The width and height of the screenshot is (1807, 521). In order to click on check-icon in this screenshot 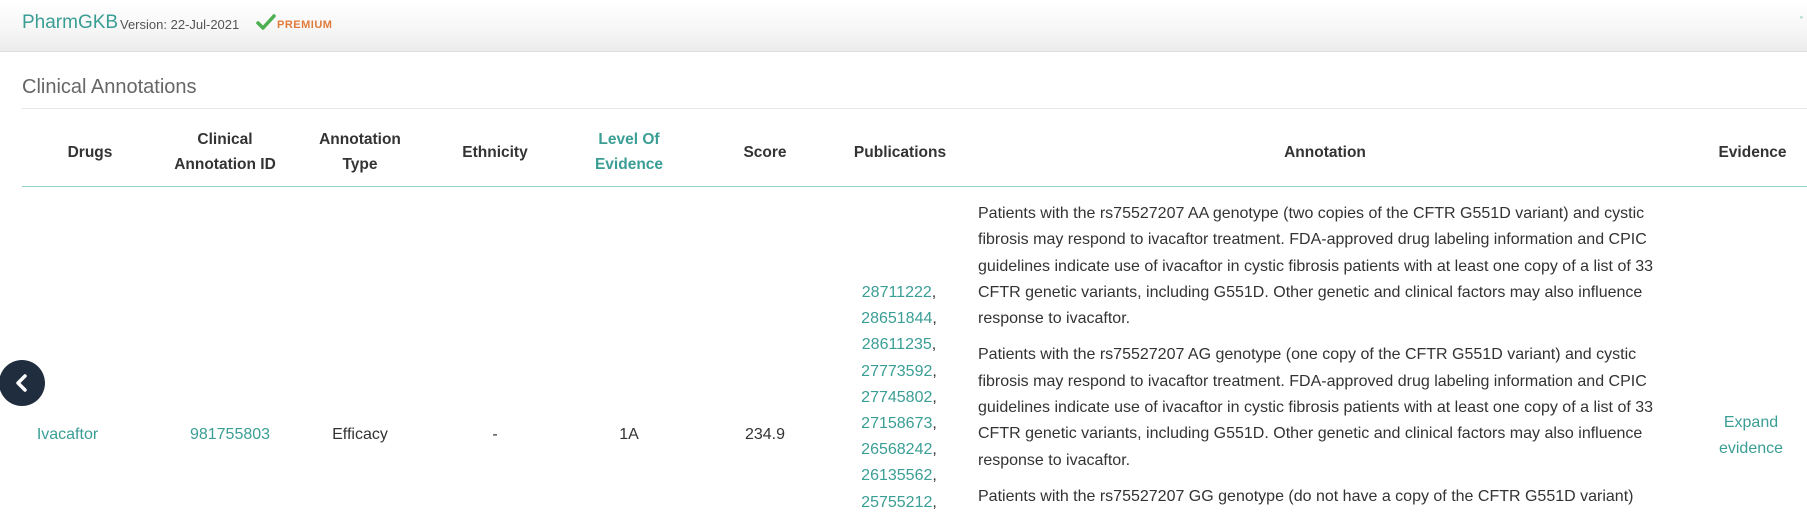, I will do `click(266, 22)`.